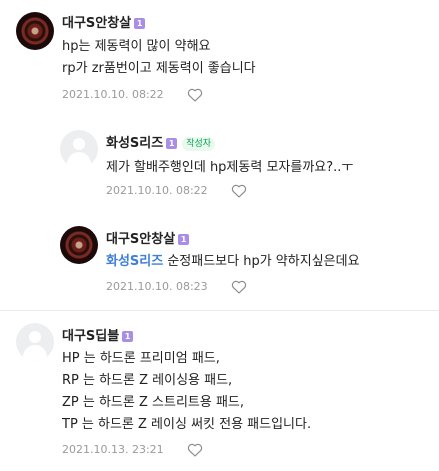 The width and height of the screenshot is (439, 471). Describe the element at coordinates (134, 261) in the screenshot. I see `mention-link: 화성S리즈` at that location.